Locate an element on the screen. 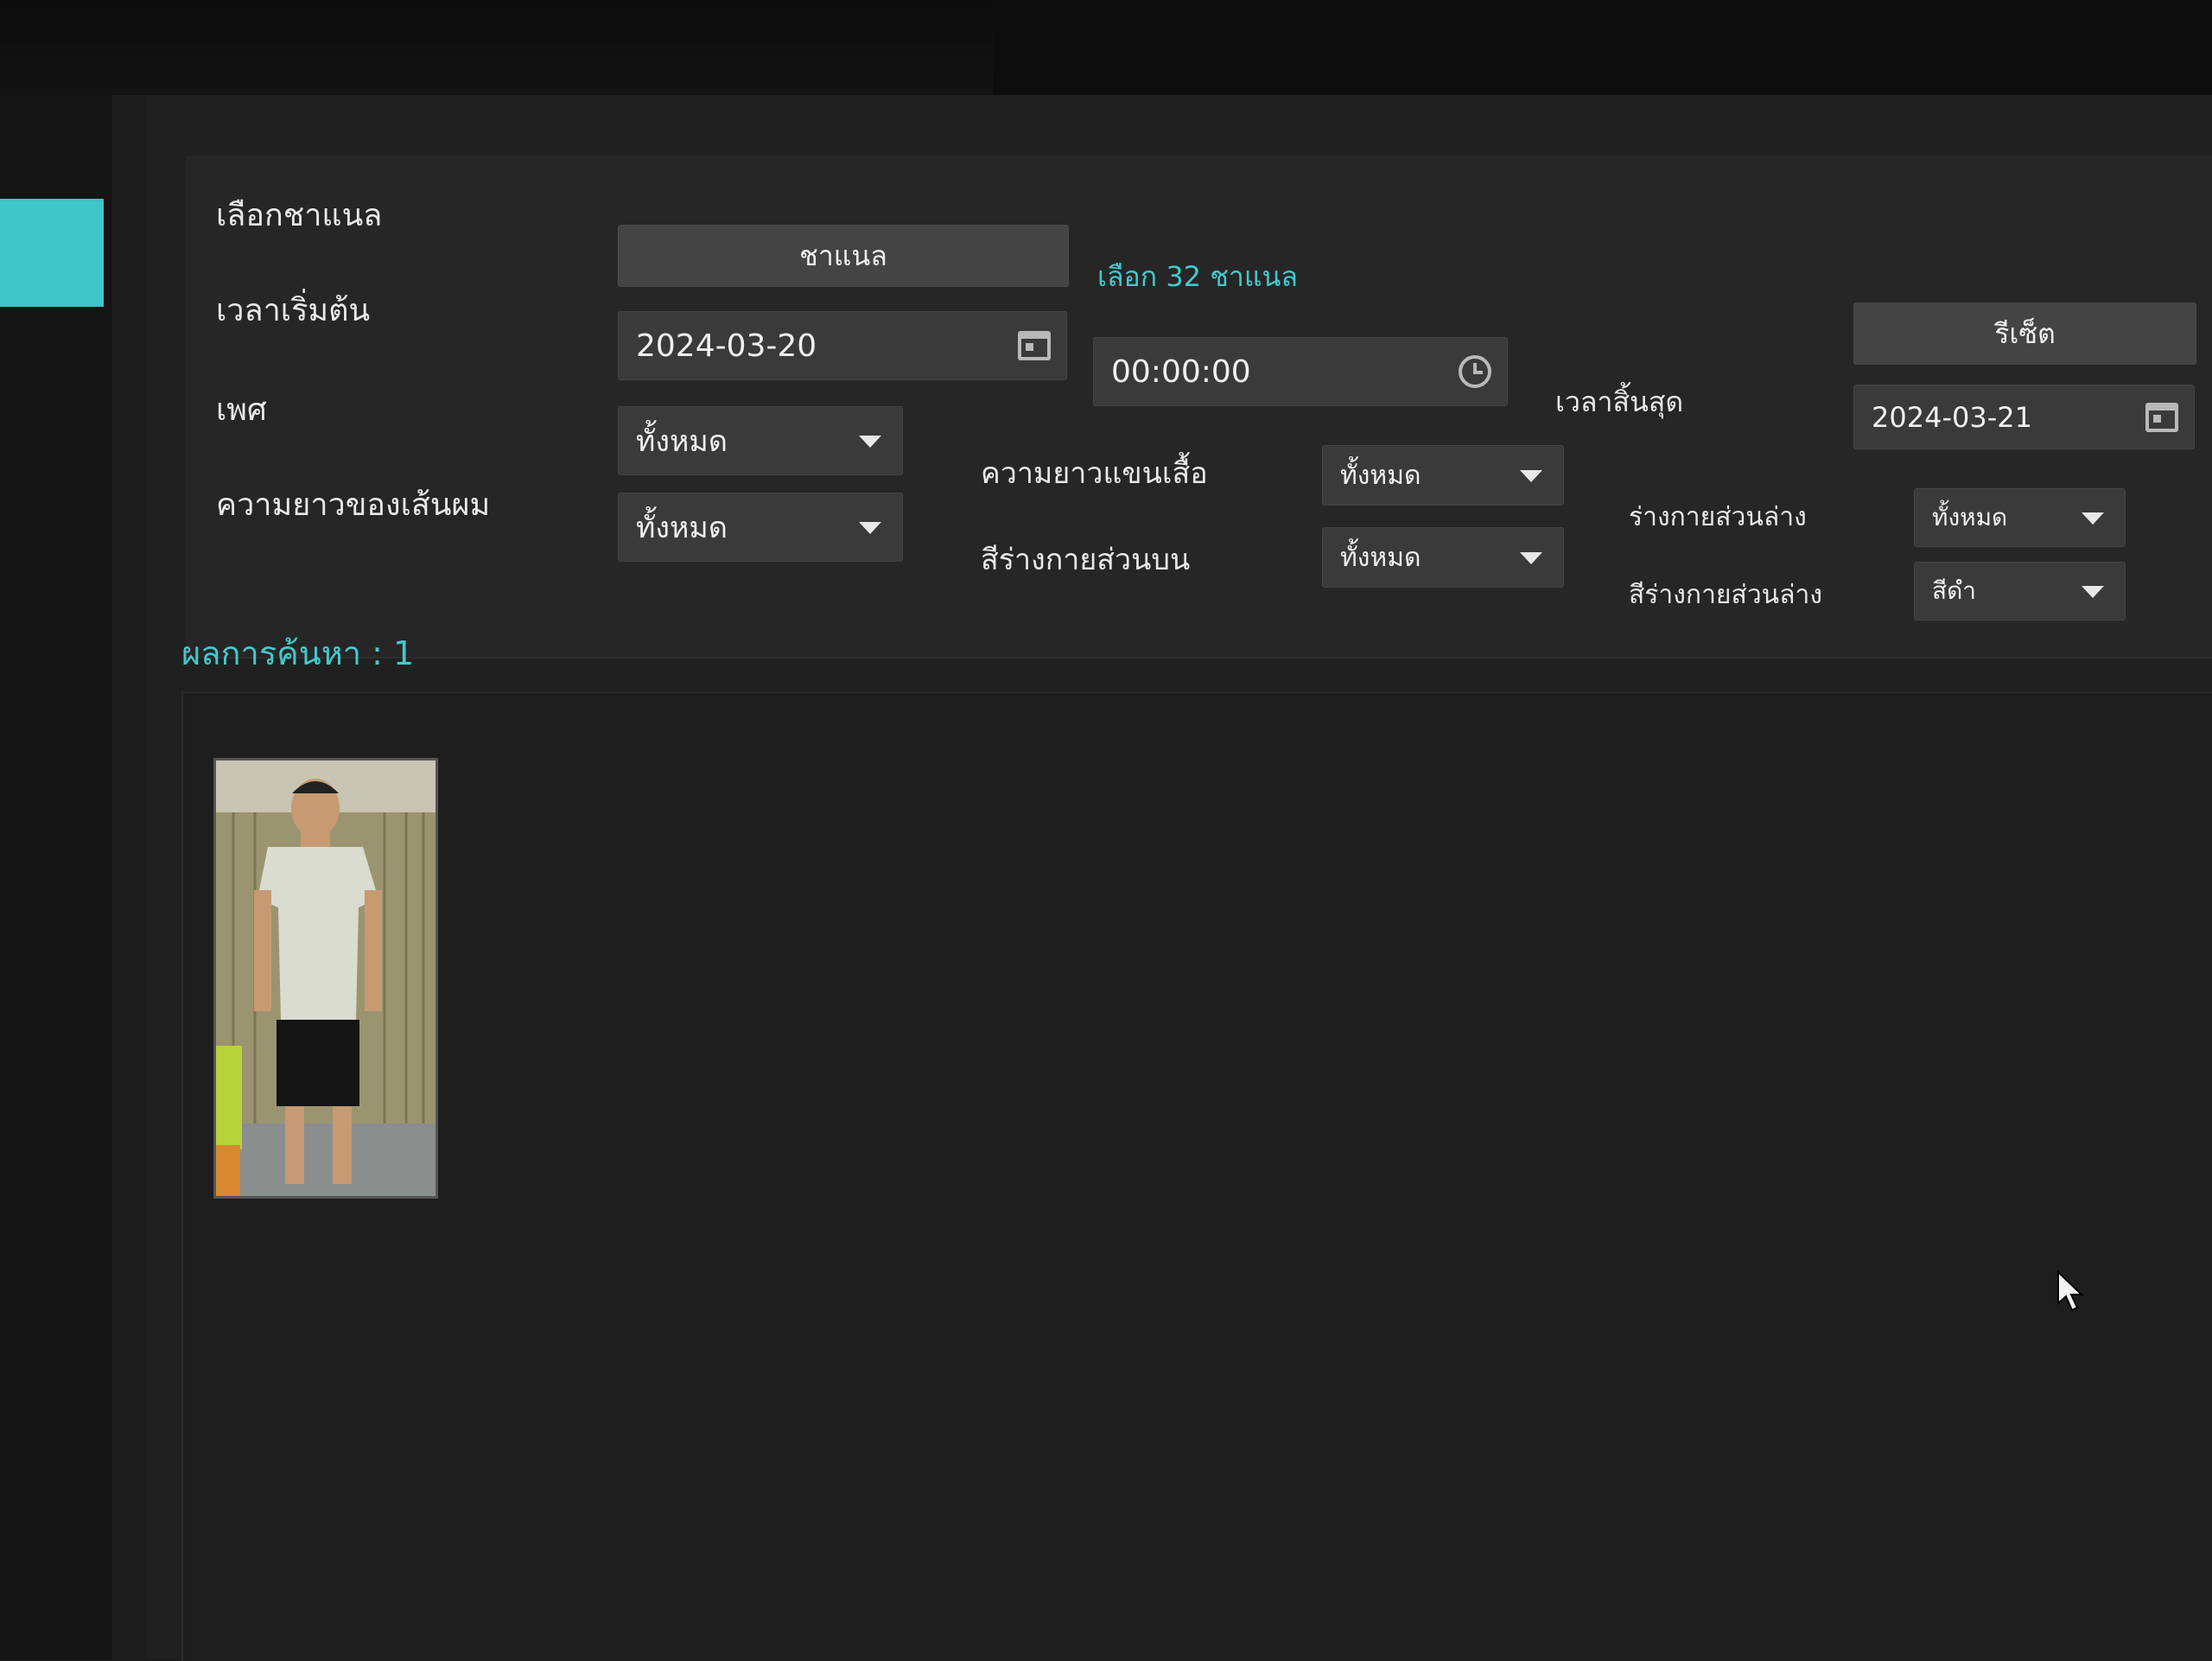 This screenshot has width=2212, height=1661. selected-nav-item is located at coordinates (52, 253).